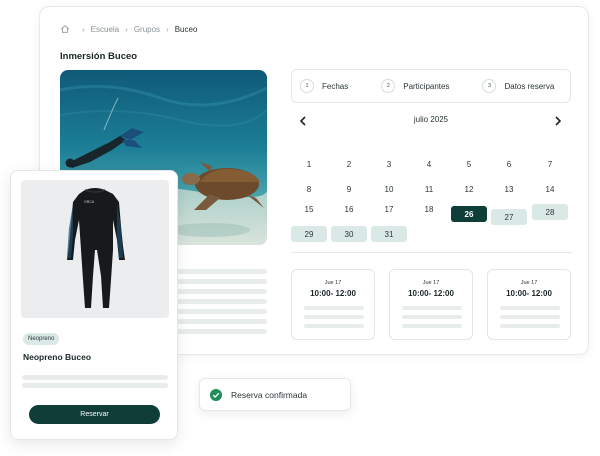 This screenshot has width=600, height=456. Describe the element at coordinates (431, 252) in the screenshot. I see `divider` at that location.